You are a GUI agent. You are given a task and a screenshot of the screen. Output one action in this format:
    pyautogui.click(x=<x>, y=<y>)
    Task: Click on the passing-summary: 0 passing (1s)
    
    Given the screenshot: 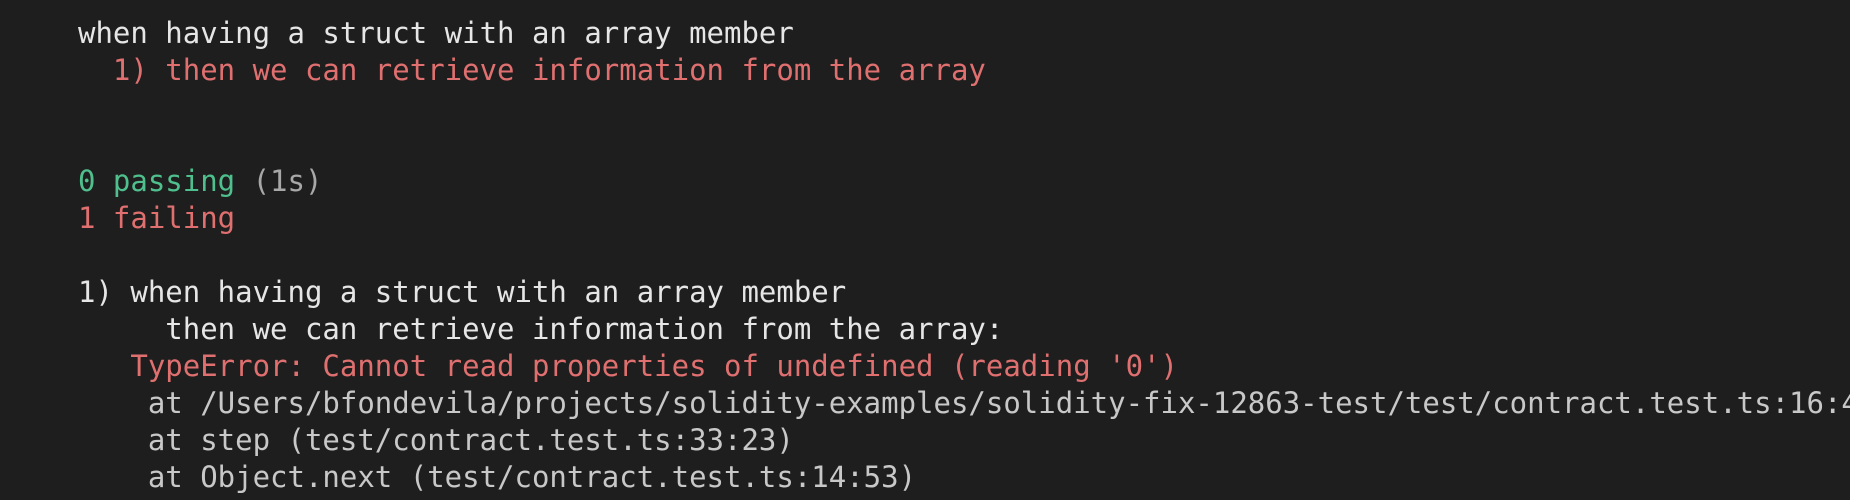 What is the action you would take?
    pyautogui.click(x=200, y=181)
    